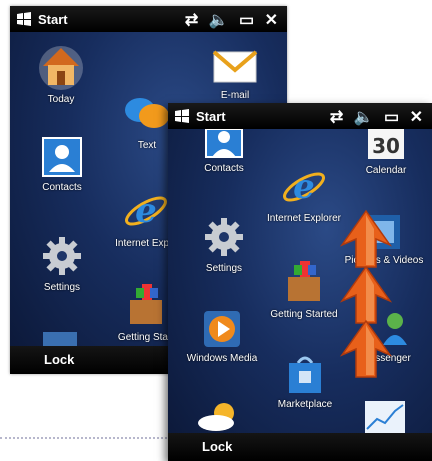  I want to click on front-tile-settings-label: Settings, so click(224, 268).